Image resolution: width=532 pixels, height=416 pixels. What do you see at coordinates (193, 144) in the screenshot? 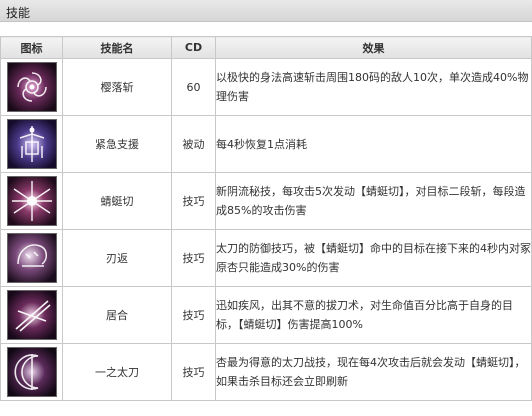
I see `skill-cd: 被动` at bounding box center [193, 144].